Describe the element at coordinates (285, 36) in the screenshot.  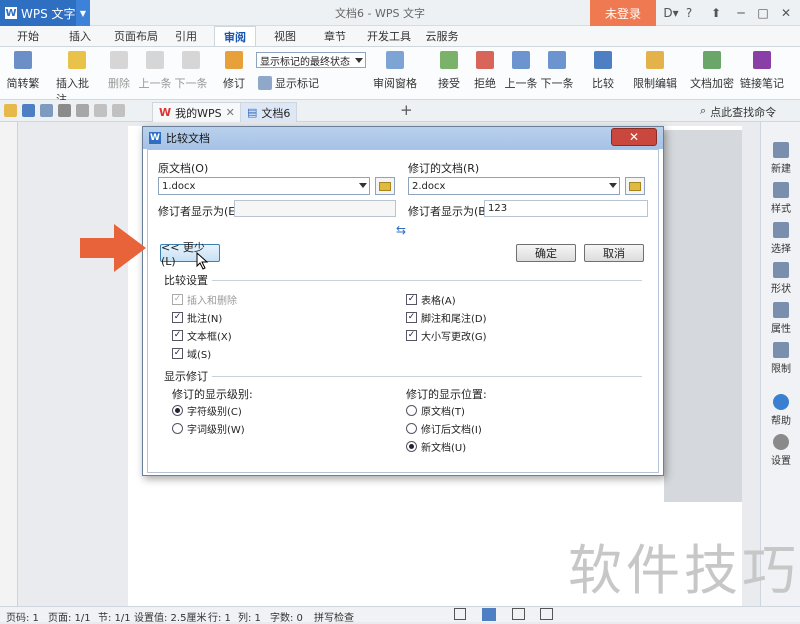
I see `menu-view: 视图` at that location.